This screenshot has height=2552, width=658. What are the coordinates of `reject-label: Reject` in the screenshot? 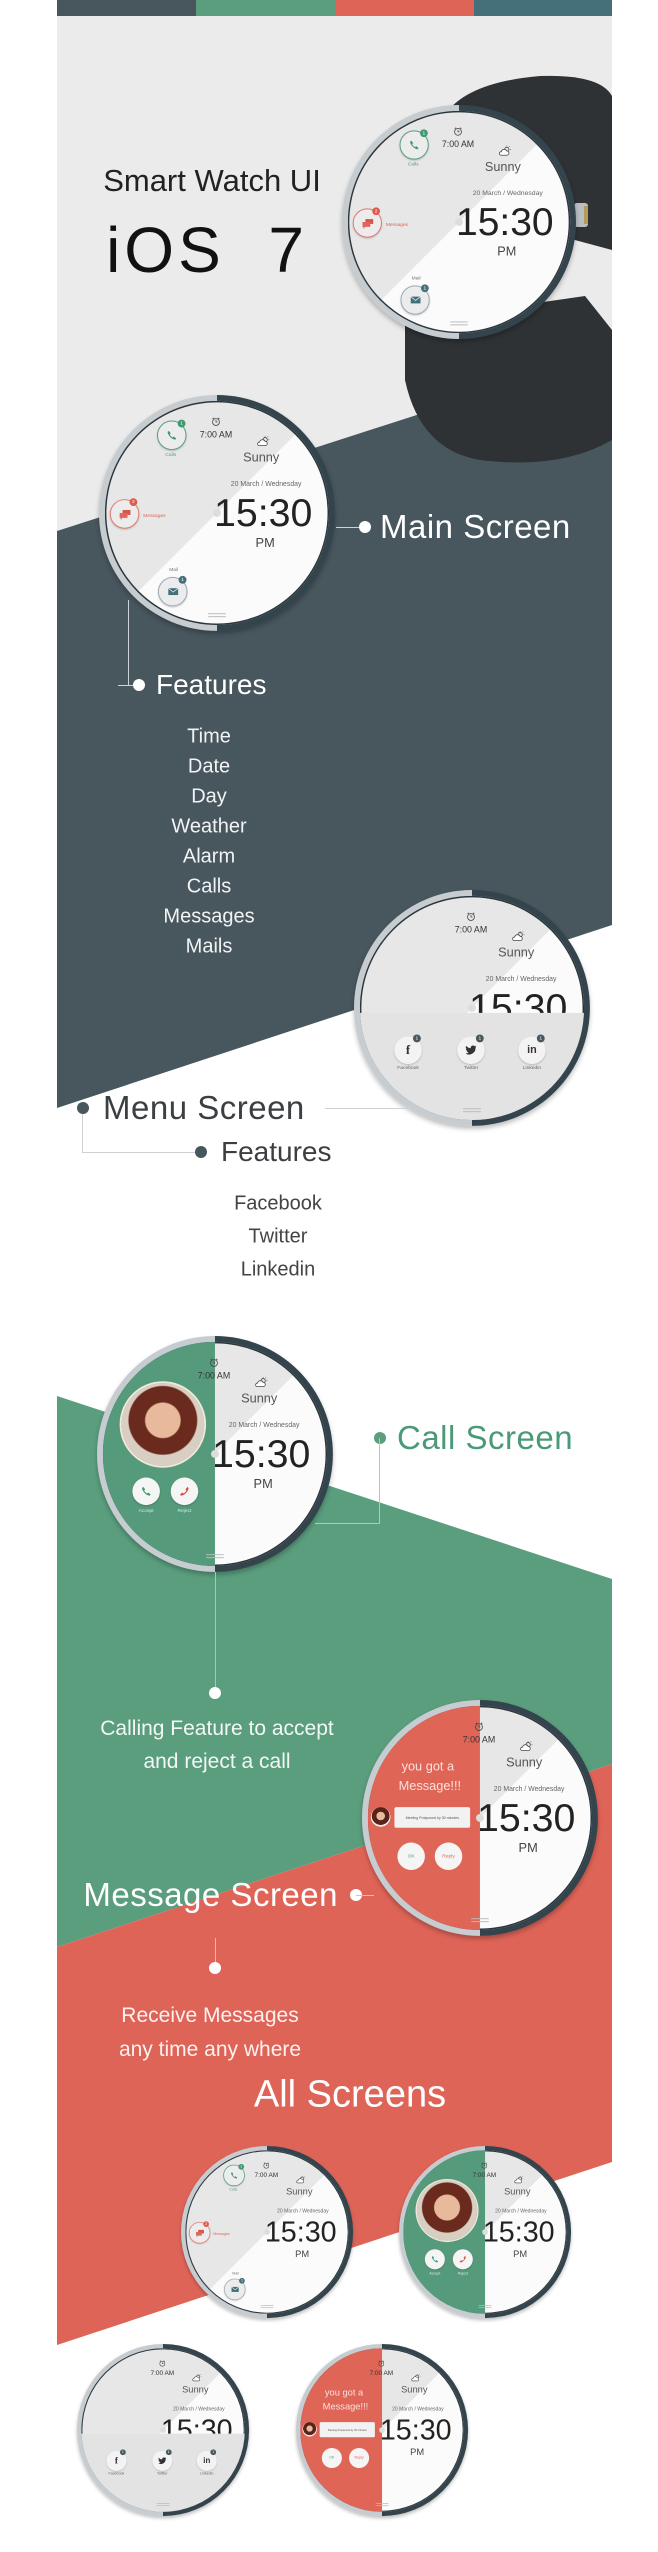 It's located at (184, 1511).